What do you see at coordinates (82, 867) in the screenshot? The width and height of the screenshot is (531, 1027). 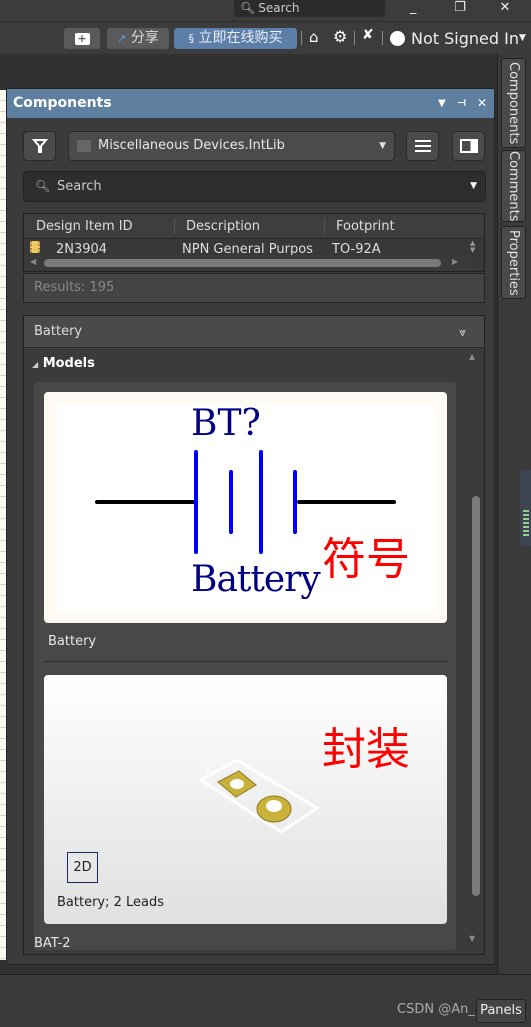 I see `view-2d-button: 2D` at bounding box center [82, 867].